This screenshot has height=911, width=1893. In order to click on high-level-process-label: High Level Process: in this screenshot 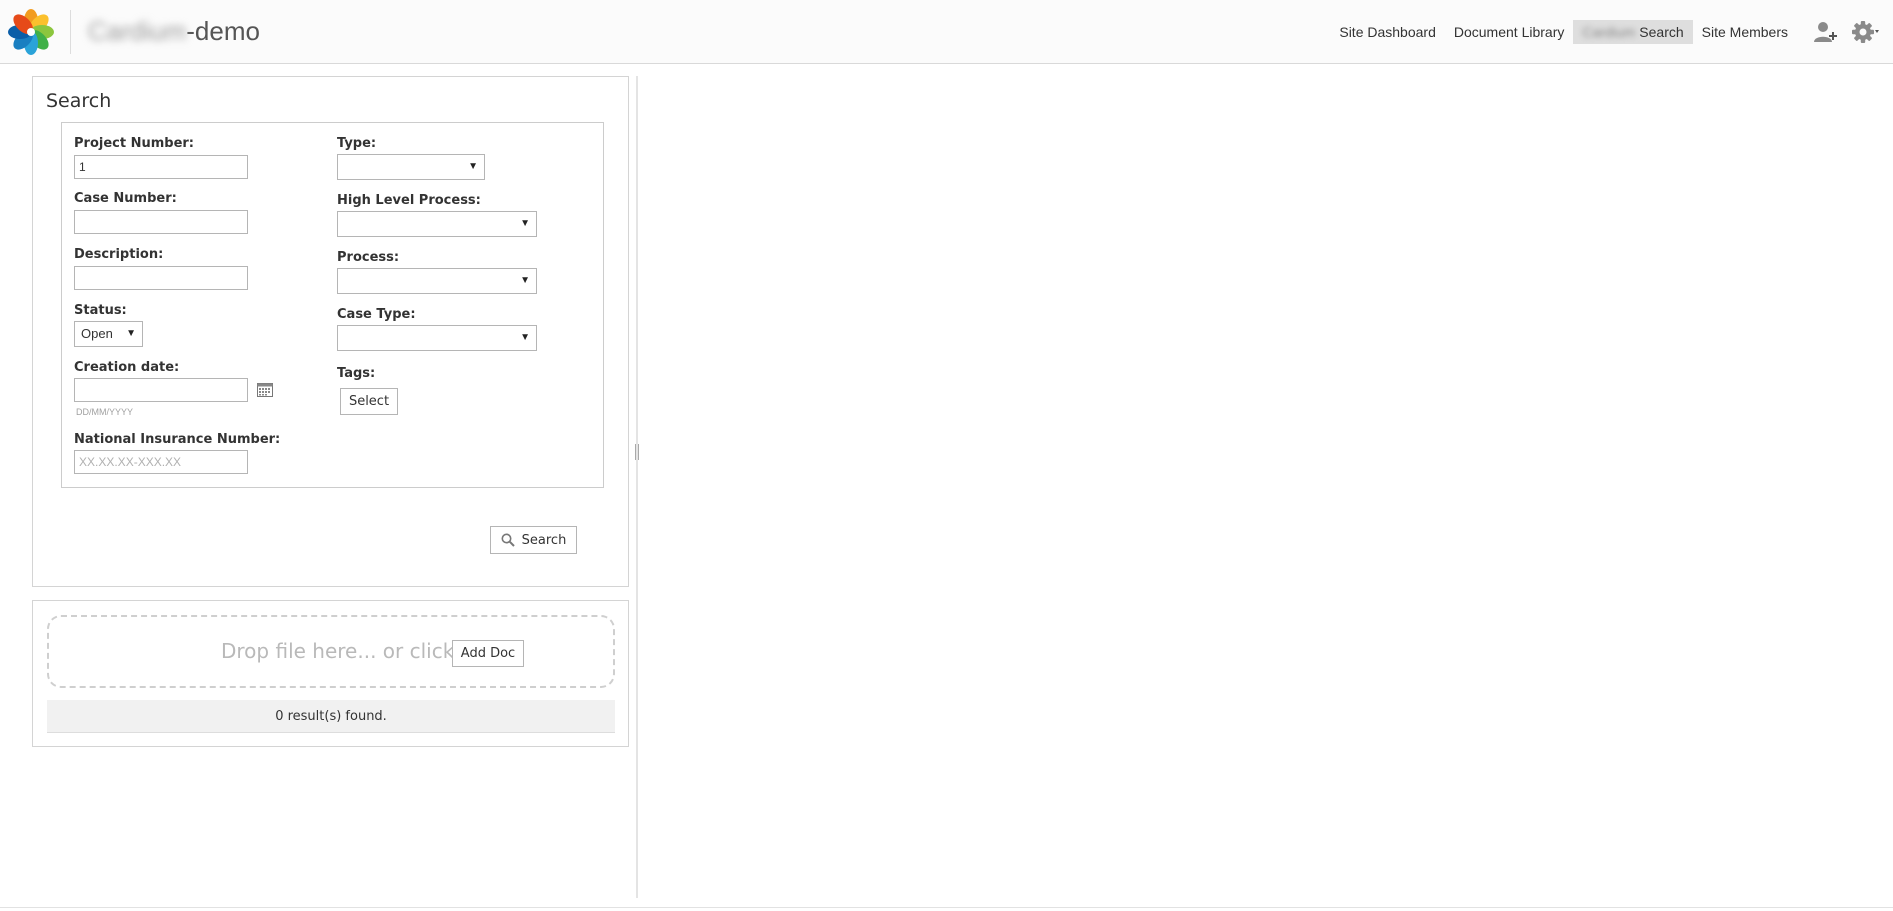, I will do `click(409, 200)`.